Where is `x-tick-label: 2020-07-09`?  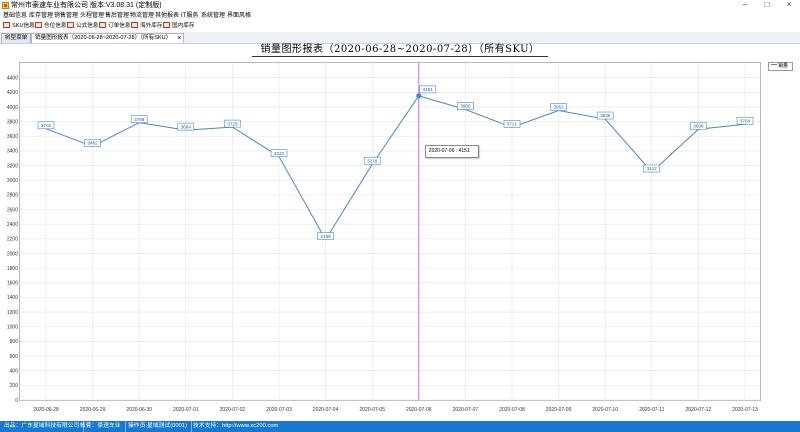
x-tick-label: 2020-07-09 is located at coordinates (559, 410).